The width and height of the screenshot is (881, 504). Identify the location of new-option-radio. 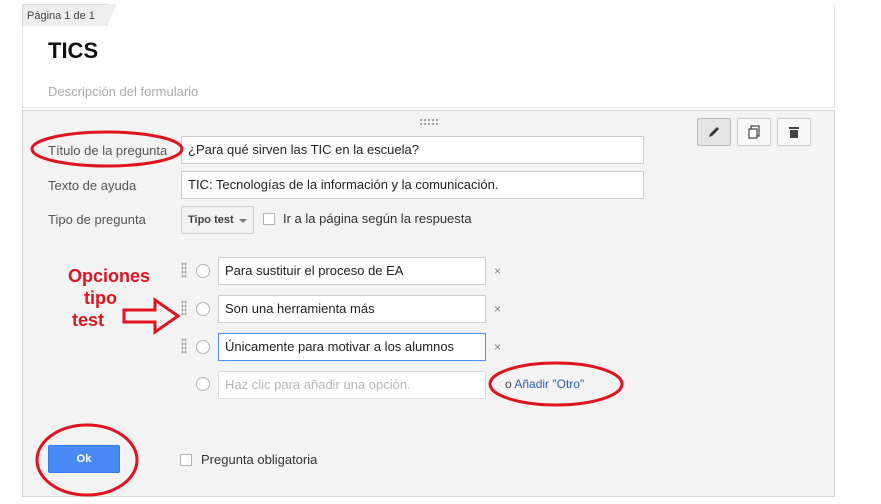
(203, 384).